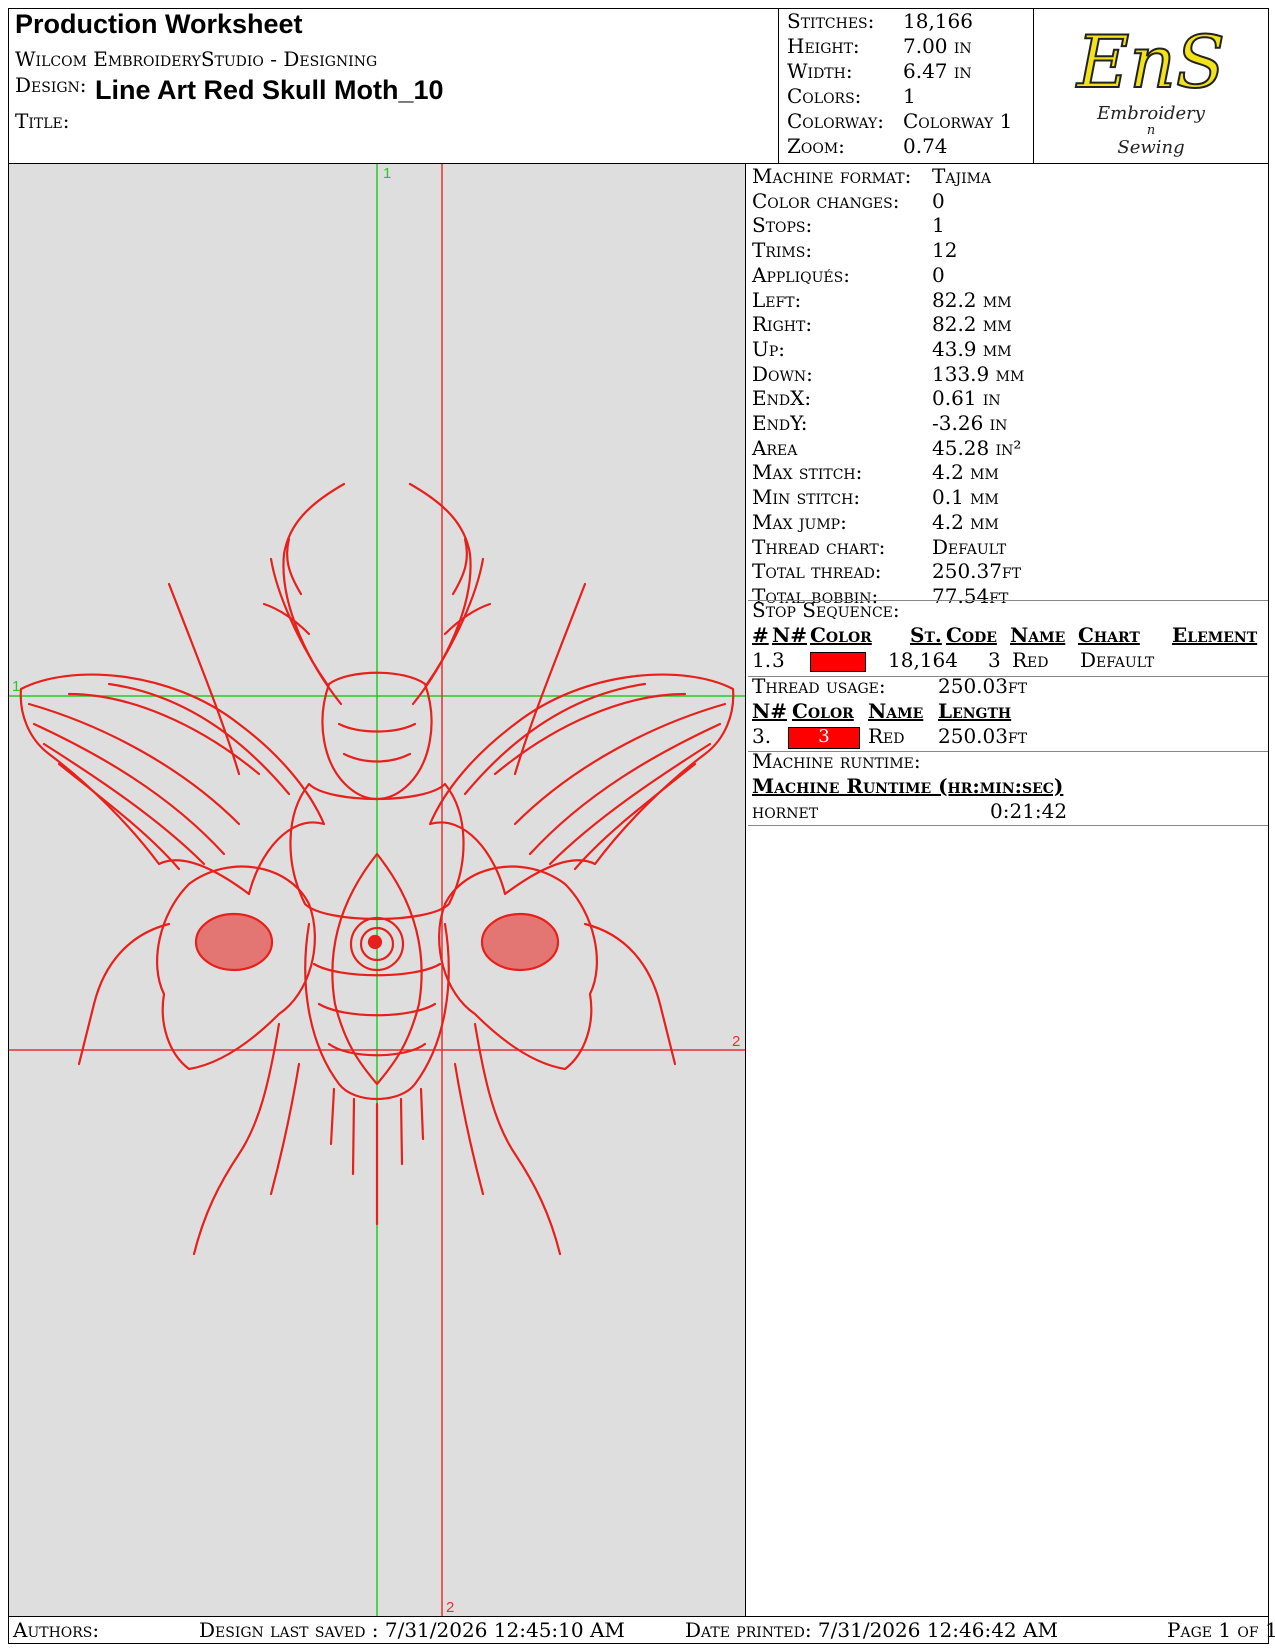 The image size is (1275, 1650). What do you see at coordinates (826, 610) in the screenshot?
I see `stop-sequence-title: Stop Sequence:` at bounding box center [826, 610].